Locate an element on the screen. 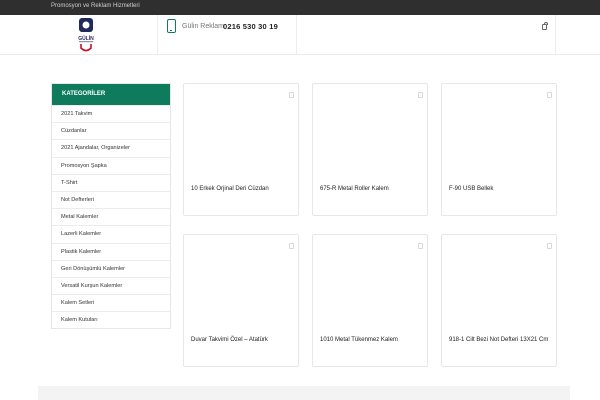 This screenshot has width=600, height=400. phone-number-link: 0216 530 30 19 is located at coordinates (250, 26).